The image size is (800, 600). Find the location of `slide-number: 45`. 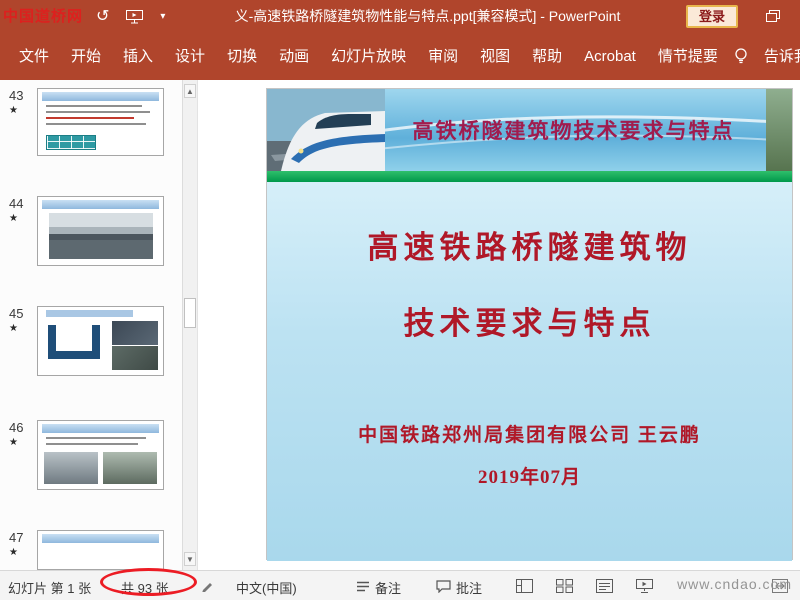

slide-number: 45 is located at coordinates (16, 313).